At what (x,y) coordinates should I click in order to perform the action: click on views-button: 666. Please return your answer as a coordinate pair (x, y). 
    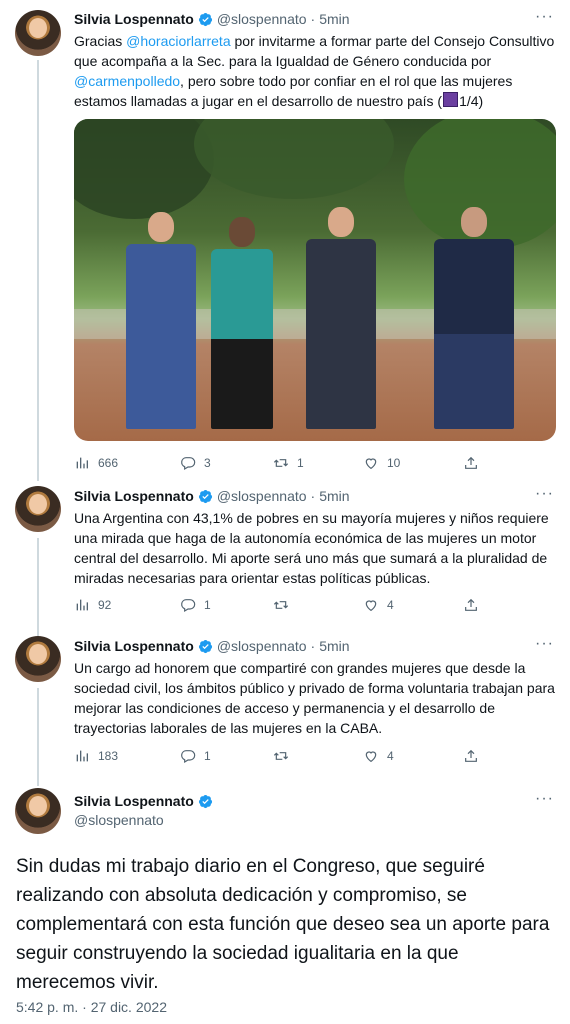
    Looking at the image, I should click on (96, 463).